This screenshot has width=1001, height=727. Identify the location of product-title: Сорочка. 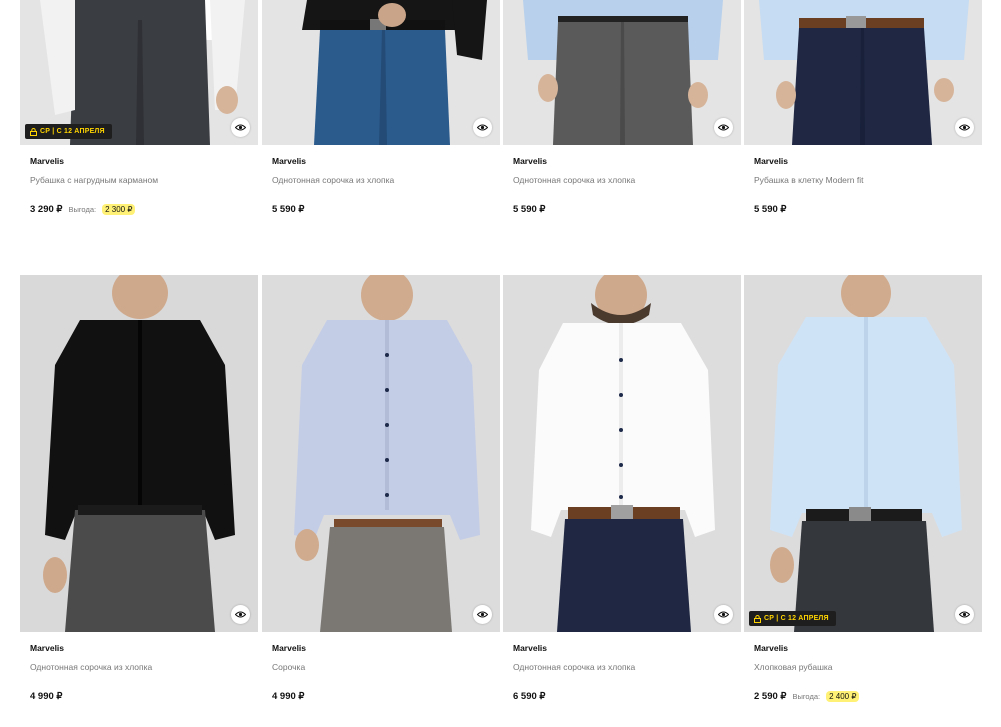
(386, 667).